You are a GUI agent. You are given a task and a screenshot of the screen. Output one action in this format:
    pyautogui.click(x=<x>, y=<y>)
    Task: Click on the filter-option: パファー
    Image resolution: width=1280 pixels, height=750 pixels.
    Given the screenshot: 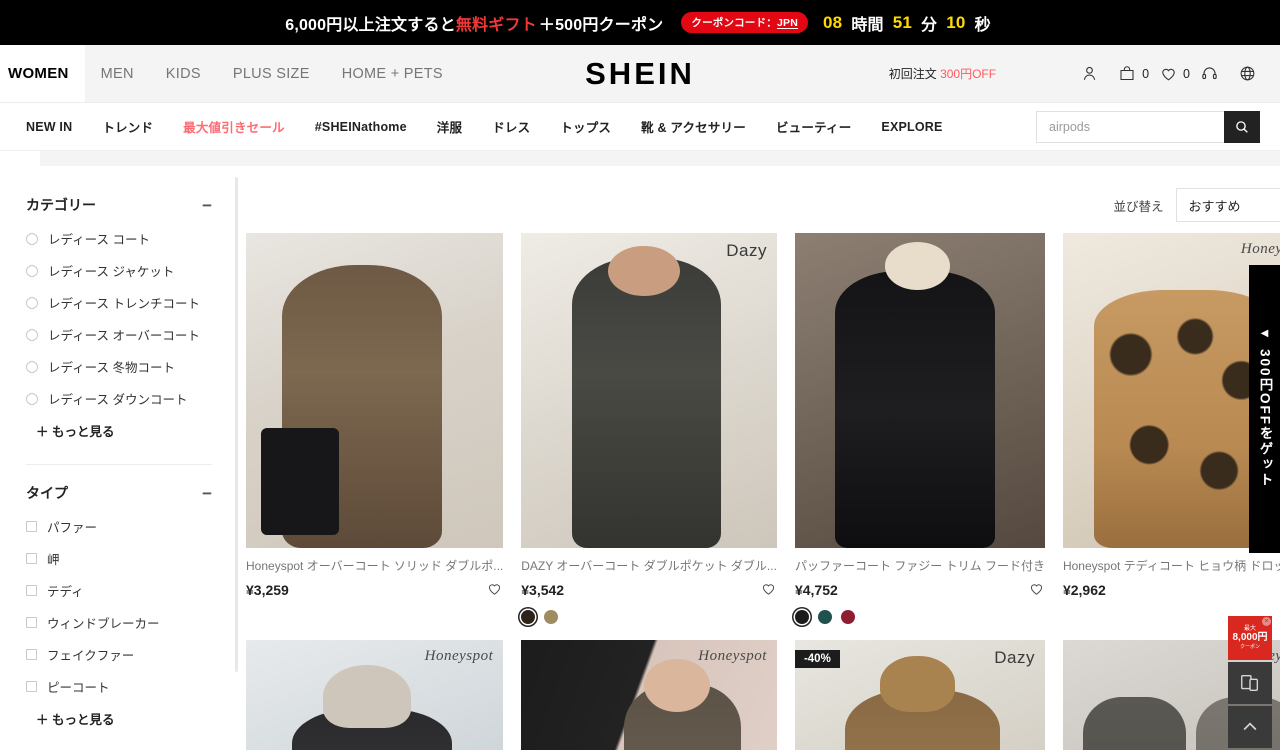 What is the action you would take?
    pyautogui.click(x=128, y=526)
    